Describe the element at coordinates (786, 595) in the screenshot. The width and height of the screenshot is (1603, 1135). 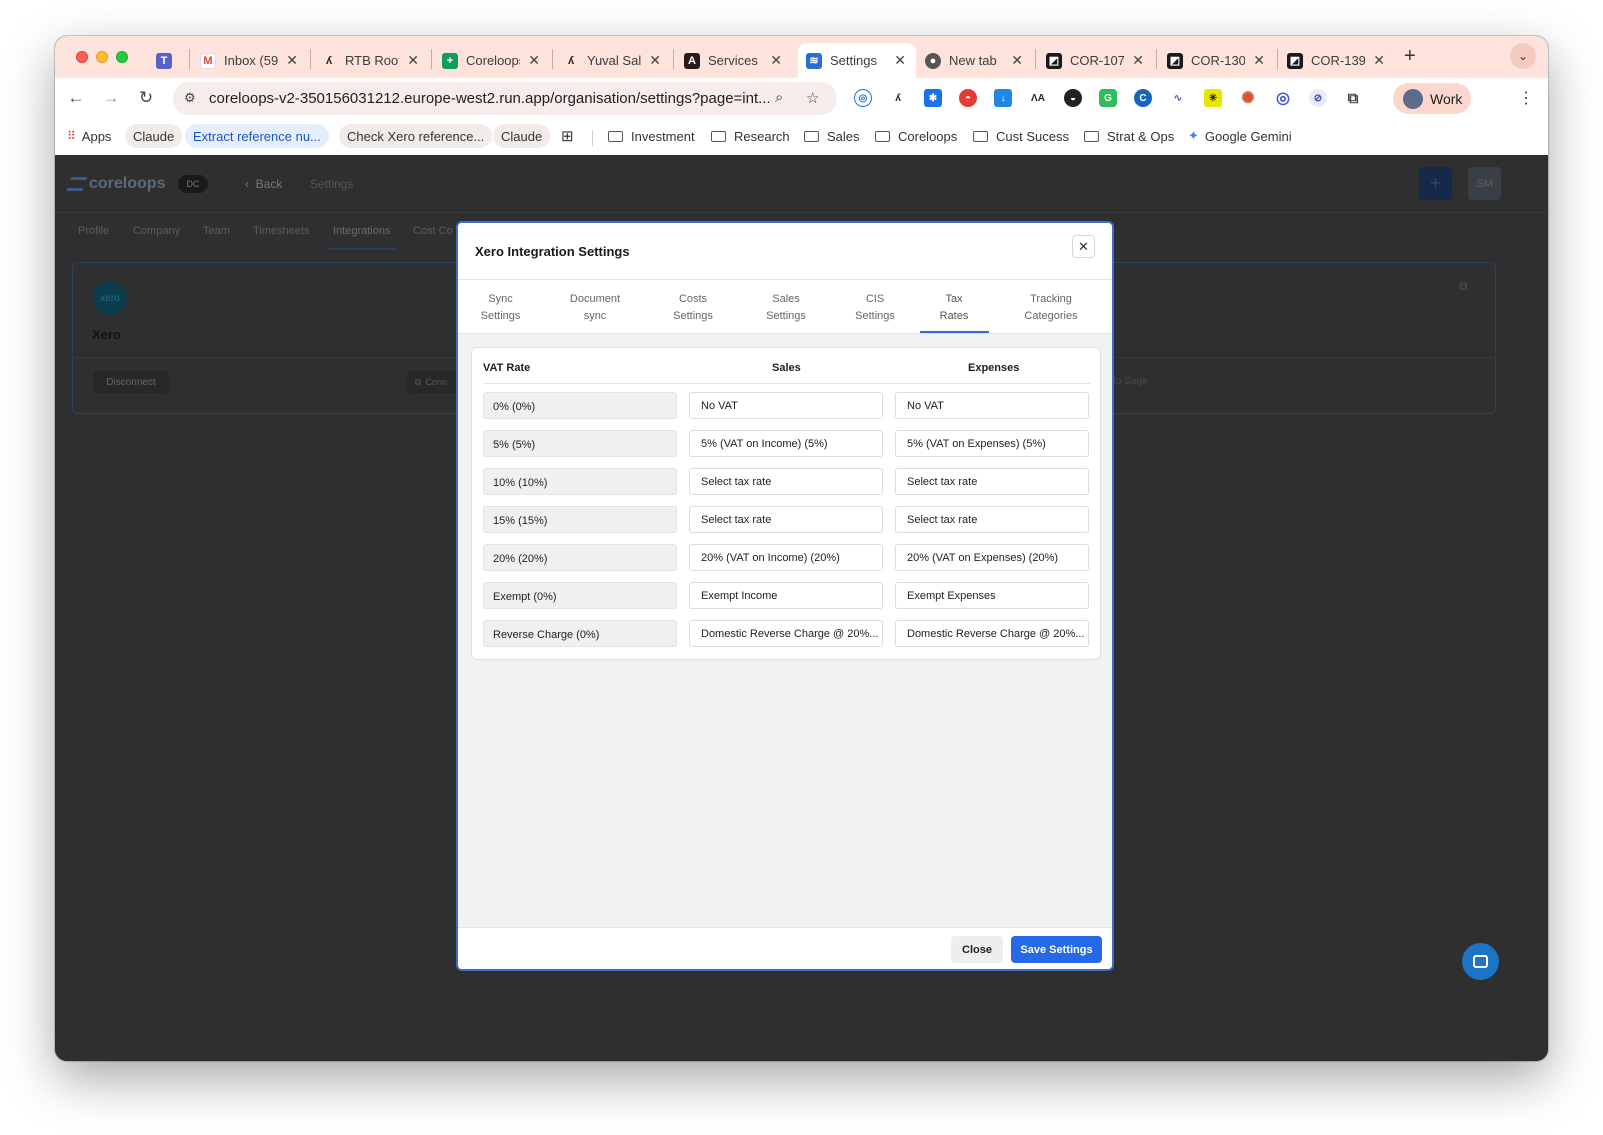
I see `sales-tax-select: Exempt Income` at that location.